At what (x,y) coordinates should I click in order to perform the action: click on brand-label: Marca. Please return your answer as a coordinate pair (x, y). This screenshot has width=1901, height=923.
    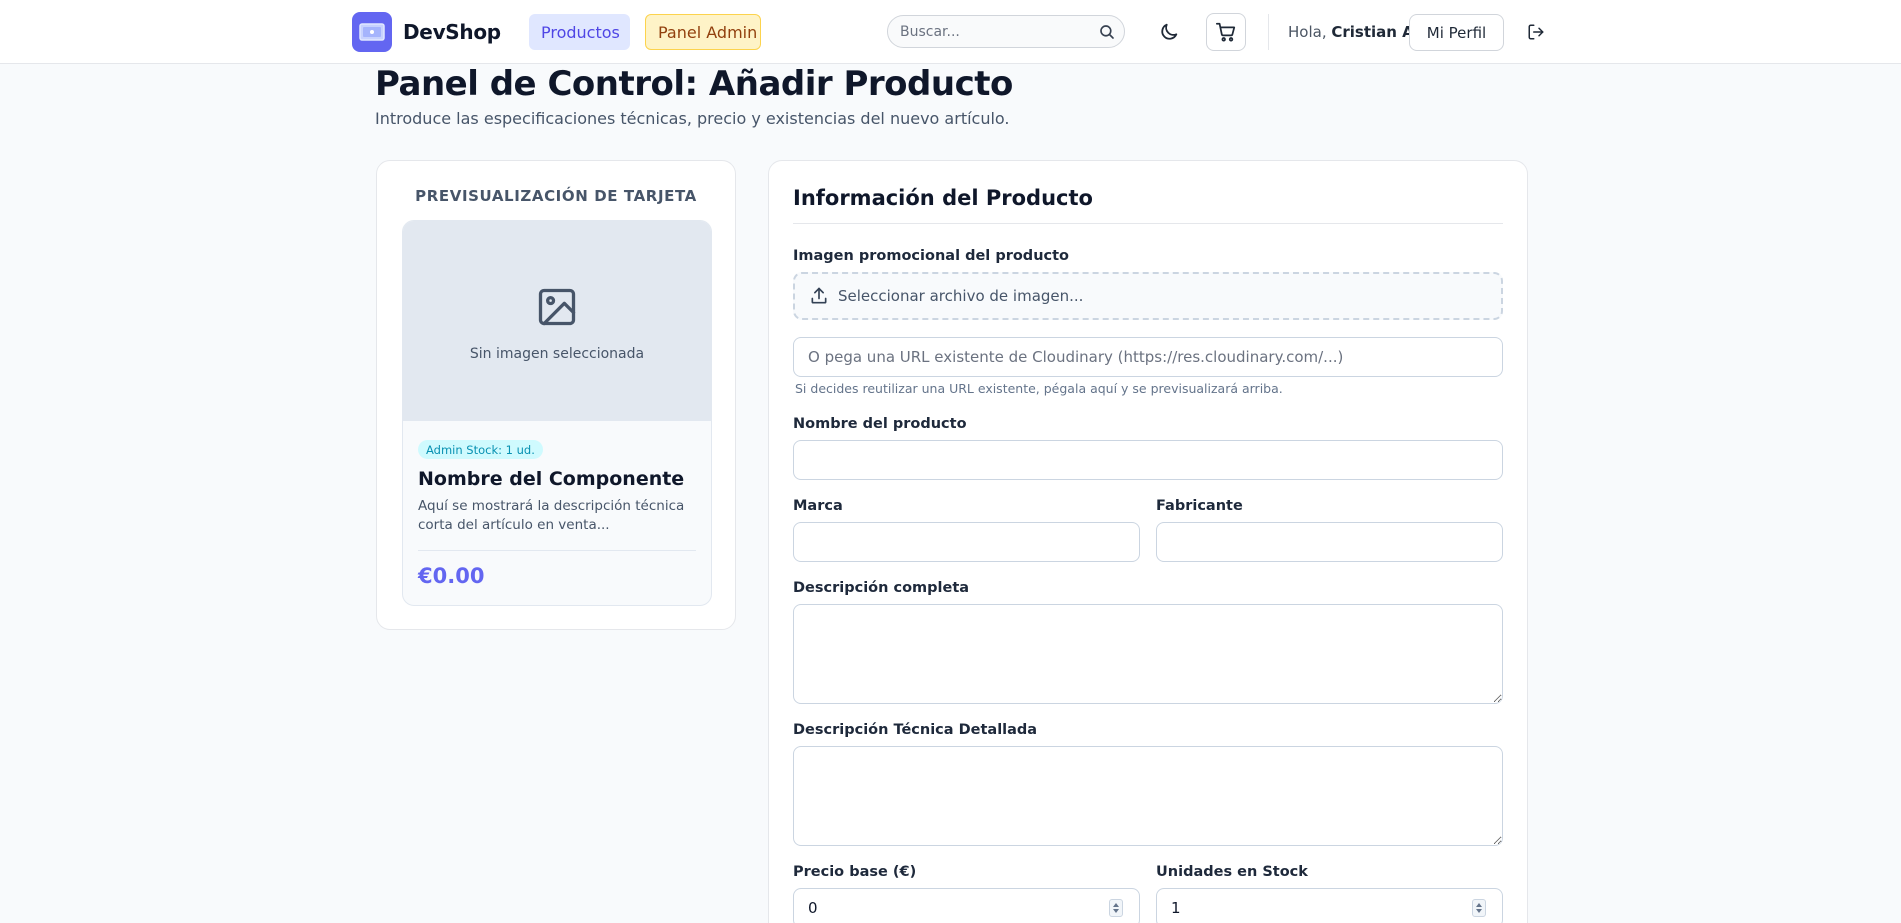
    Looking at the image, I should click on (818, 506).